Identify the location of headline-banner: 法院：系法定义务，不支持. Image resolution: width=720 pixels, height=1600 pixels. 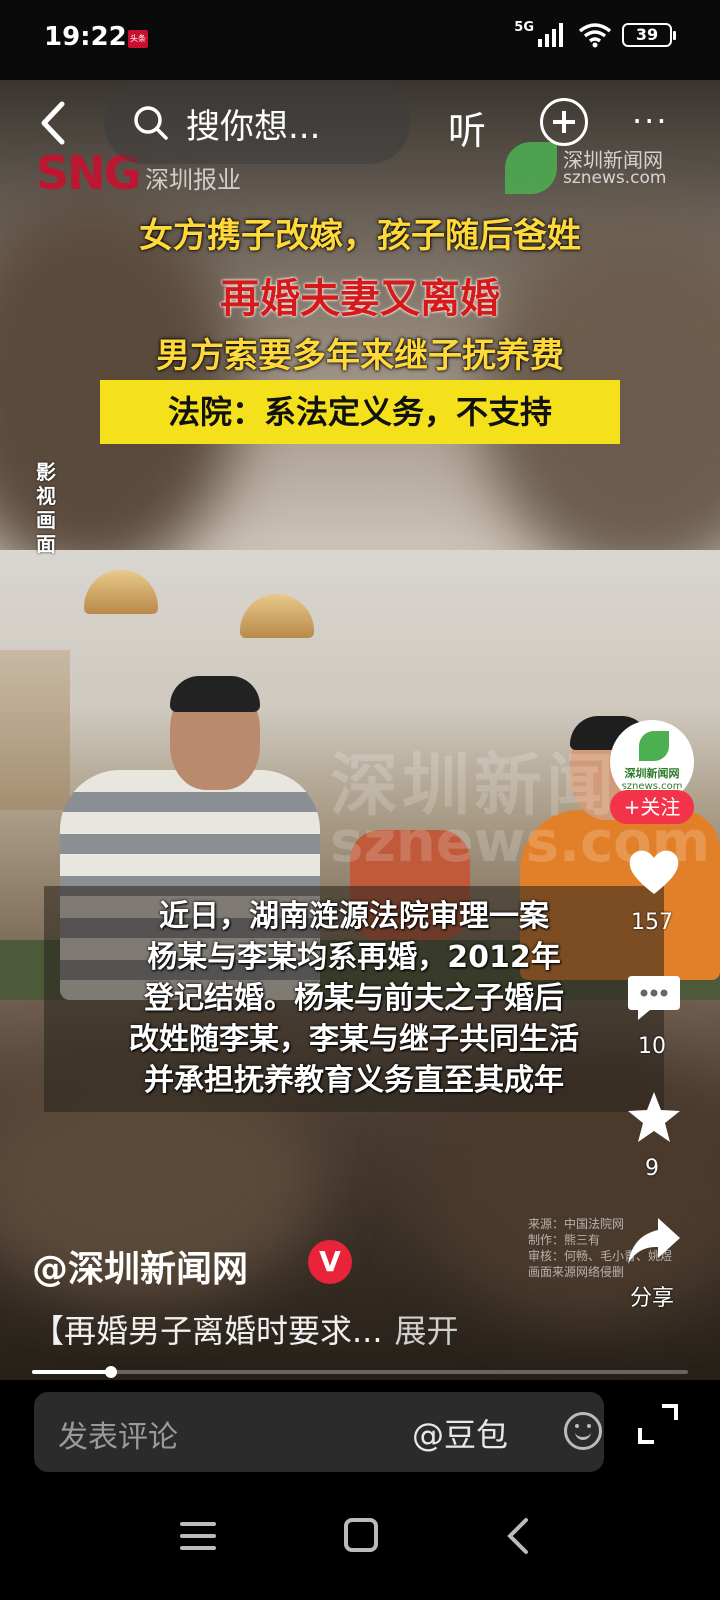
(360, 412).